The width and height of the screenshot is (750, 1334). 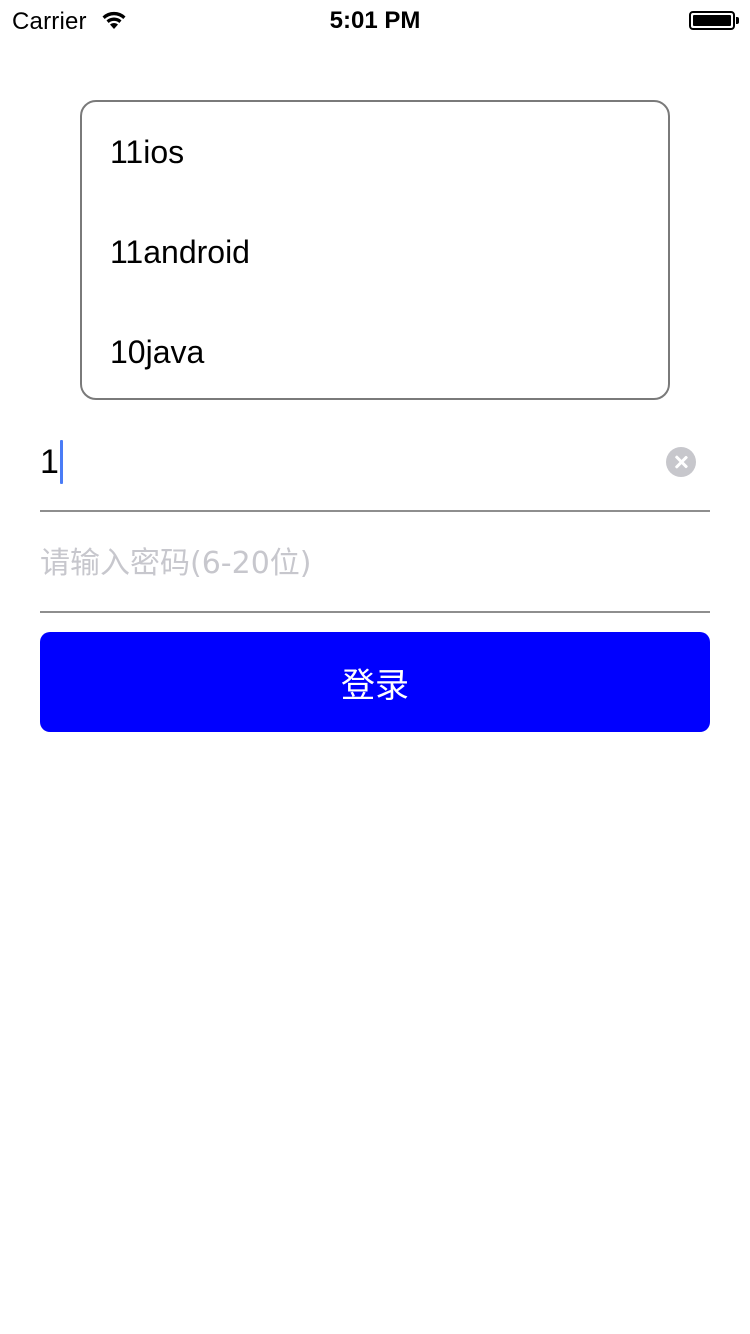 I want to click on account-input: 1, so click(x=51, y=462).